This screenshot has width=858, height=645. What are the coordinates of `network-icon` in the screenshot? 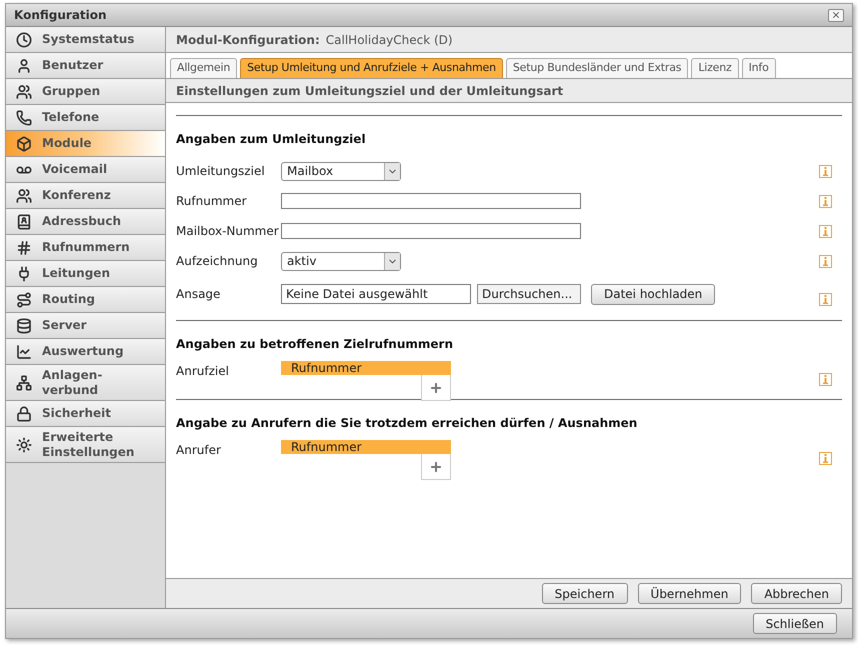 It's located at (24, 382).